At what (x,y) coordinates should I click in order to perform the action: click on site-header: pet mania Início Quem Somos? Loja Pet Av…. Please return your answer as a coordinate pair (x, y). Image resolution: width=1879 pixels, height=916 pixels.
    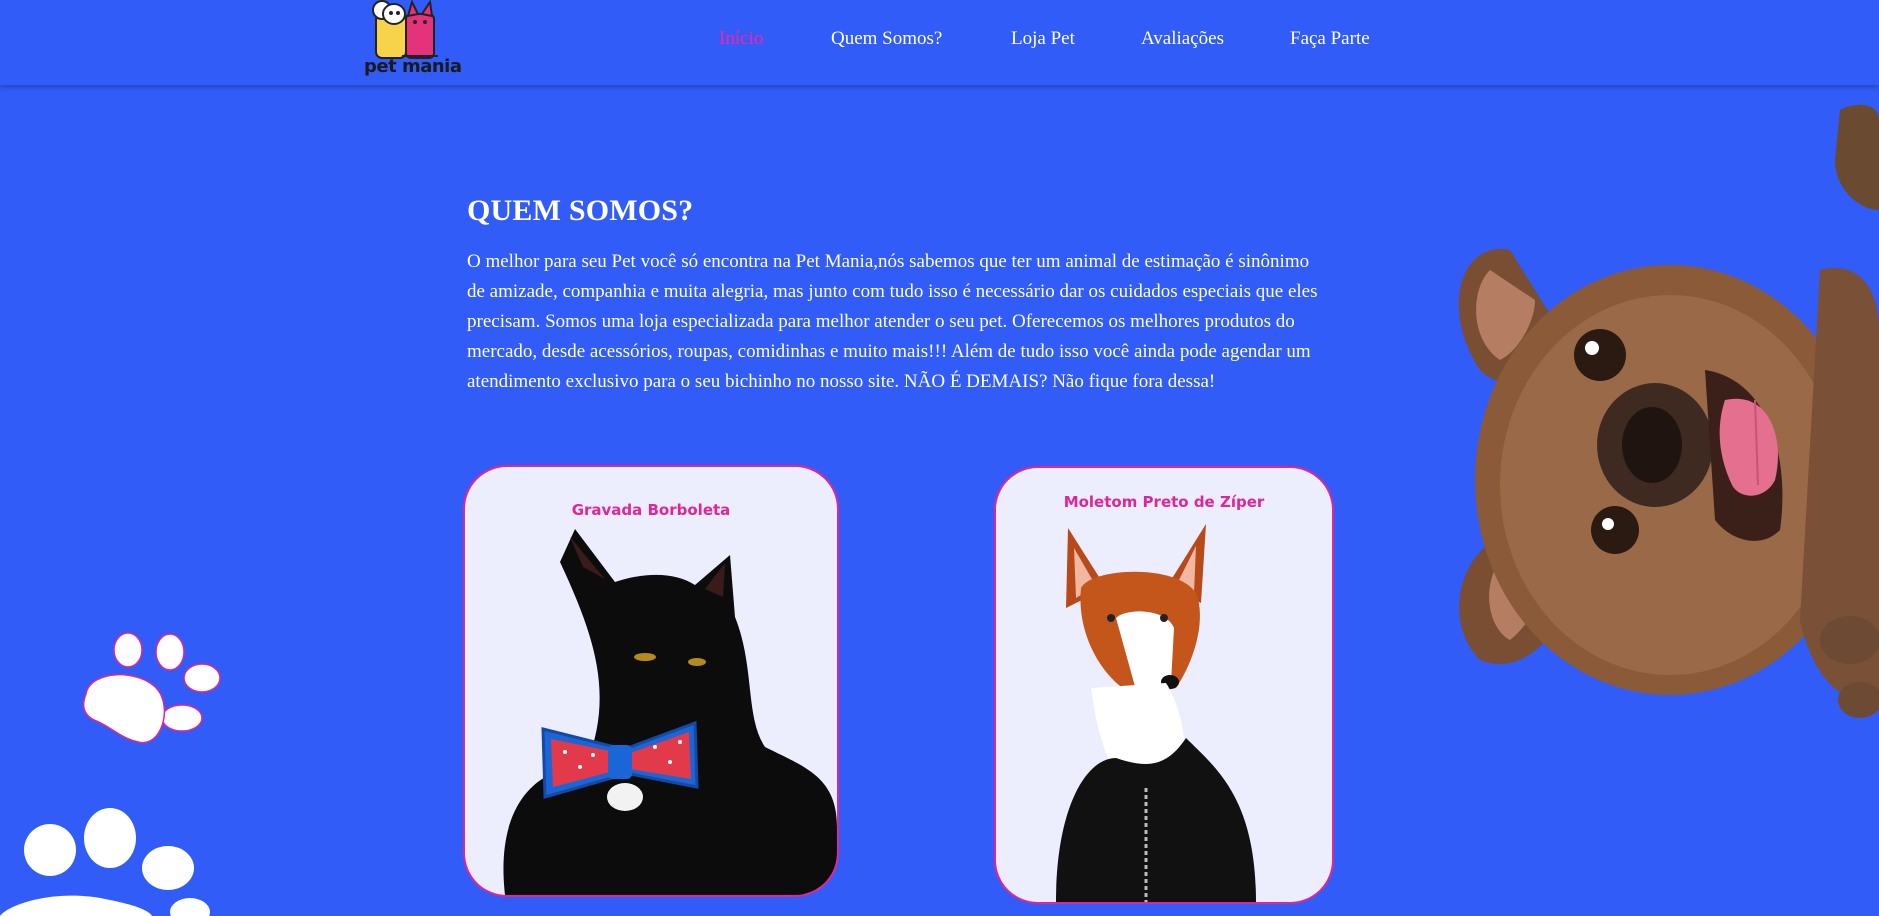
    Looking at the image, I should click on (939, 42).